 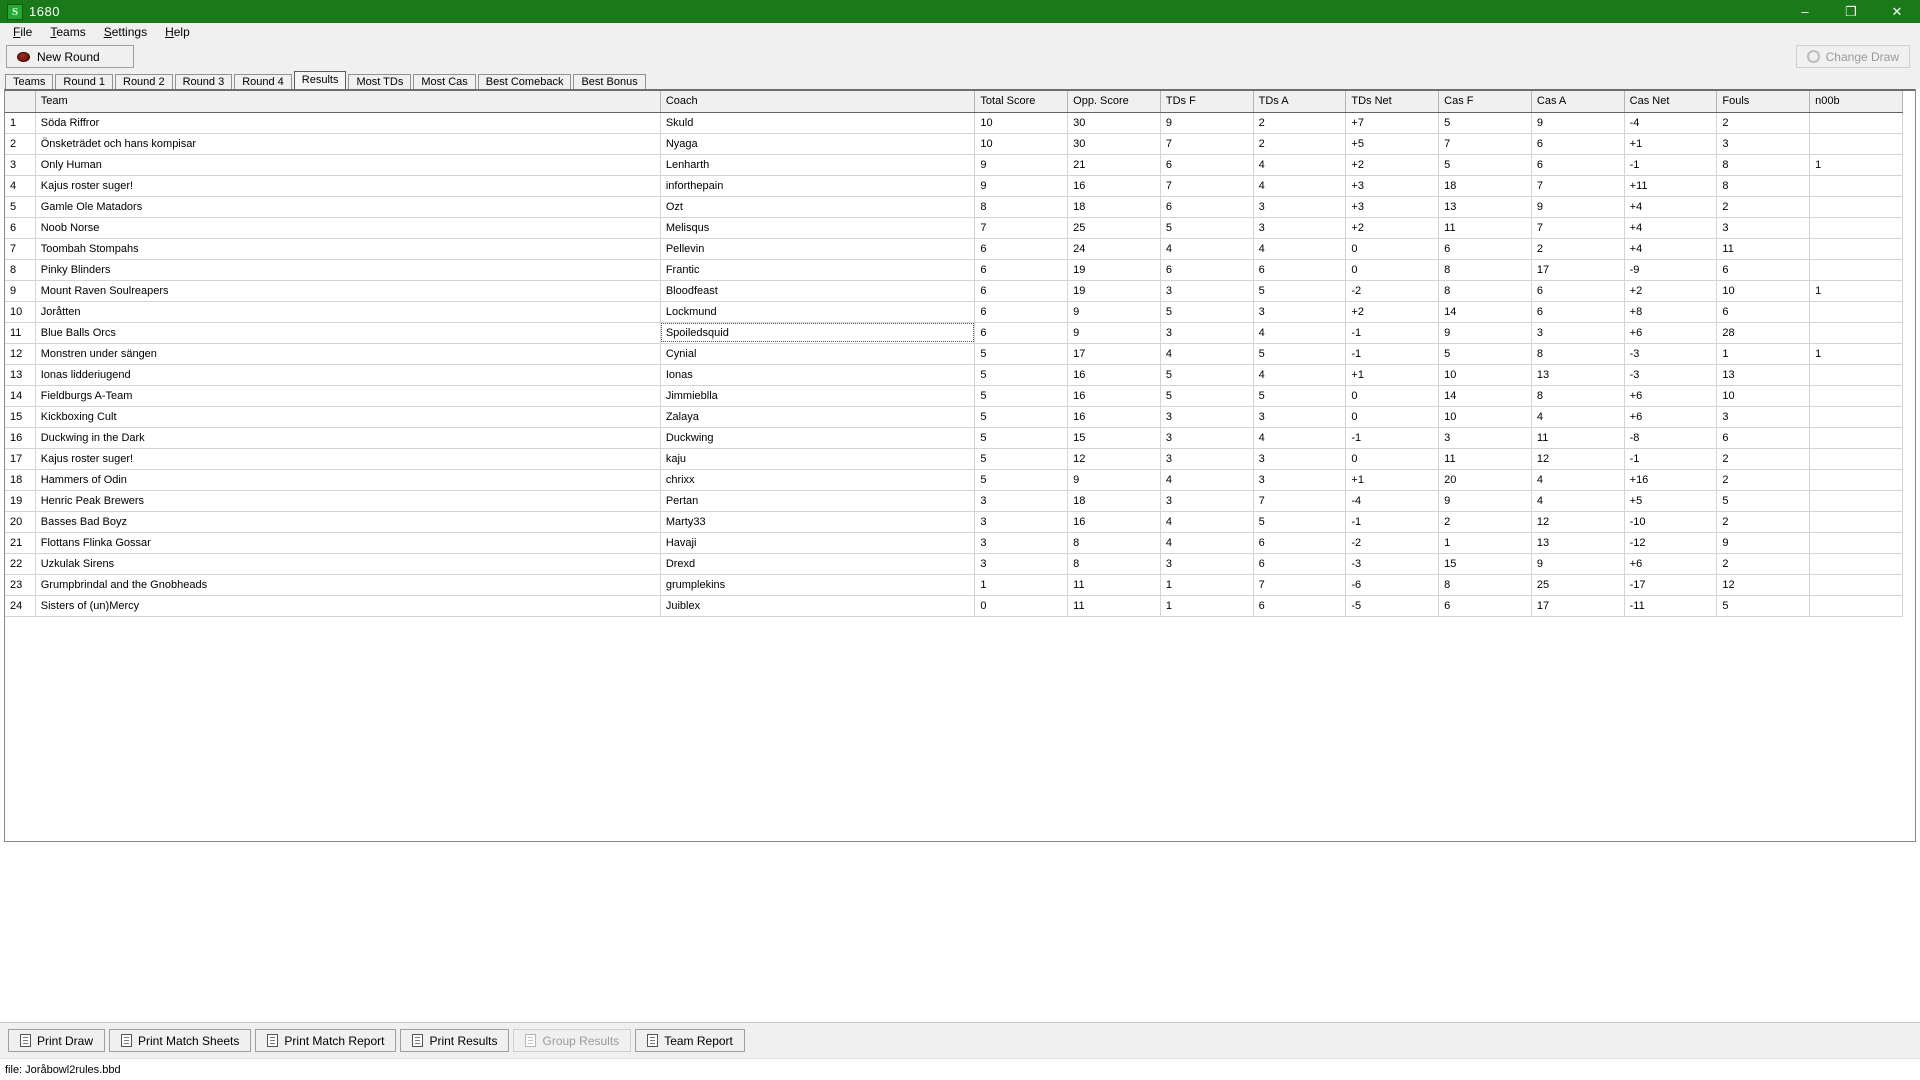 I want to click on column-header-coach: Coach, so click(x=818, y=102).